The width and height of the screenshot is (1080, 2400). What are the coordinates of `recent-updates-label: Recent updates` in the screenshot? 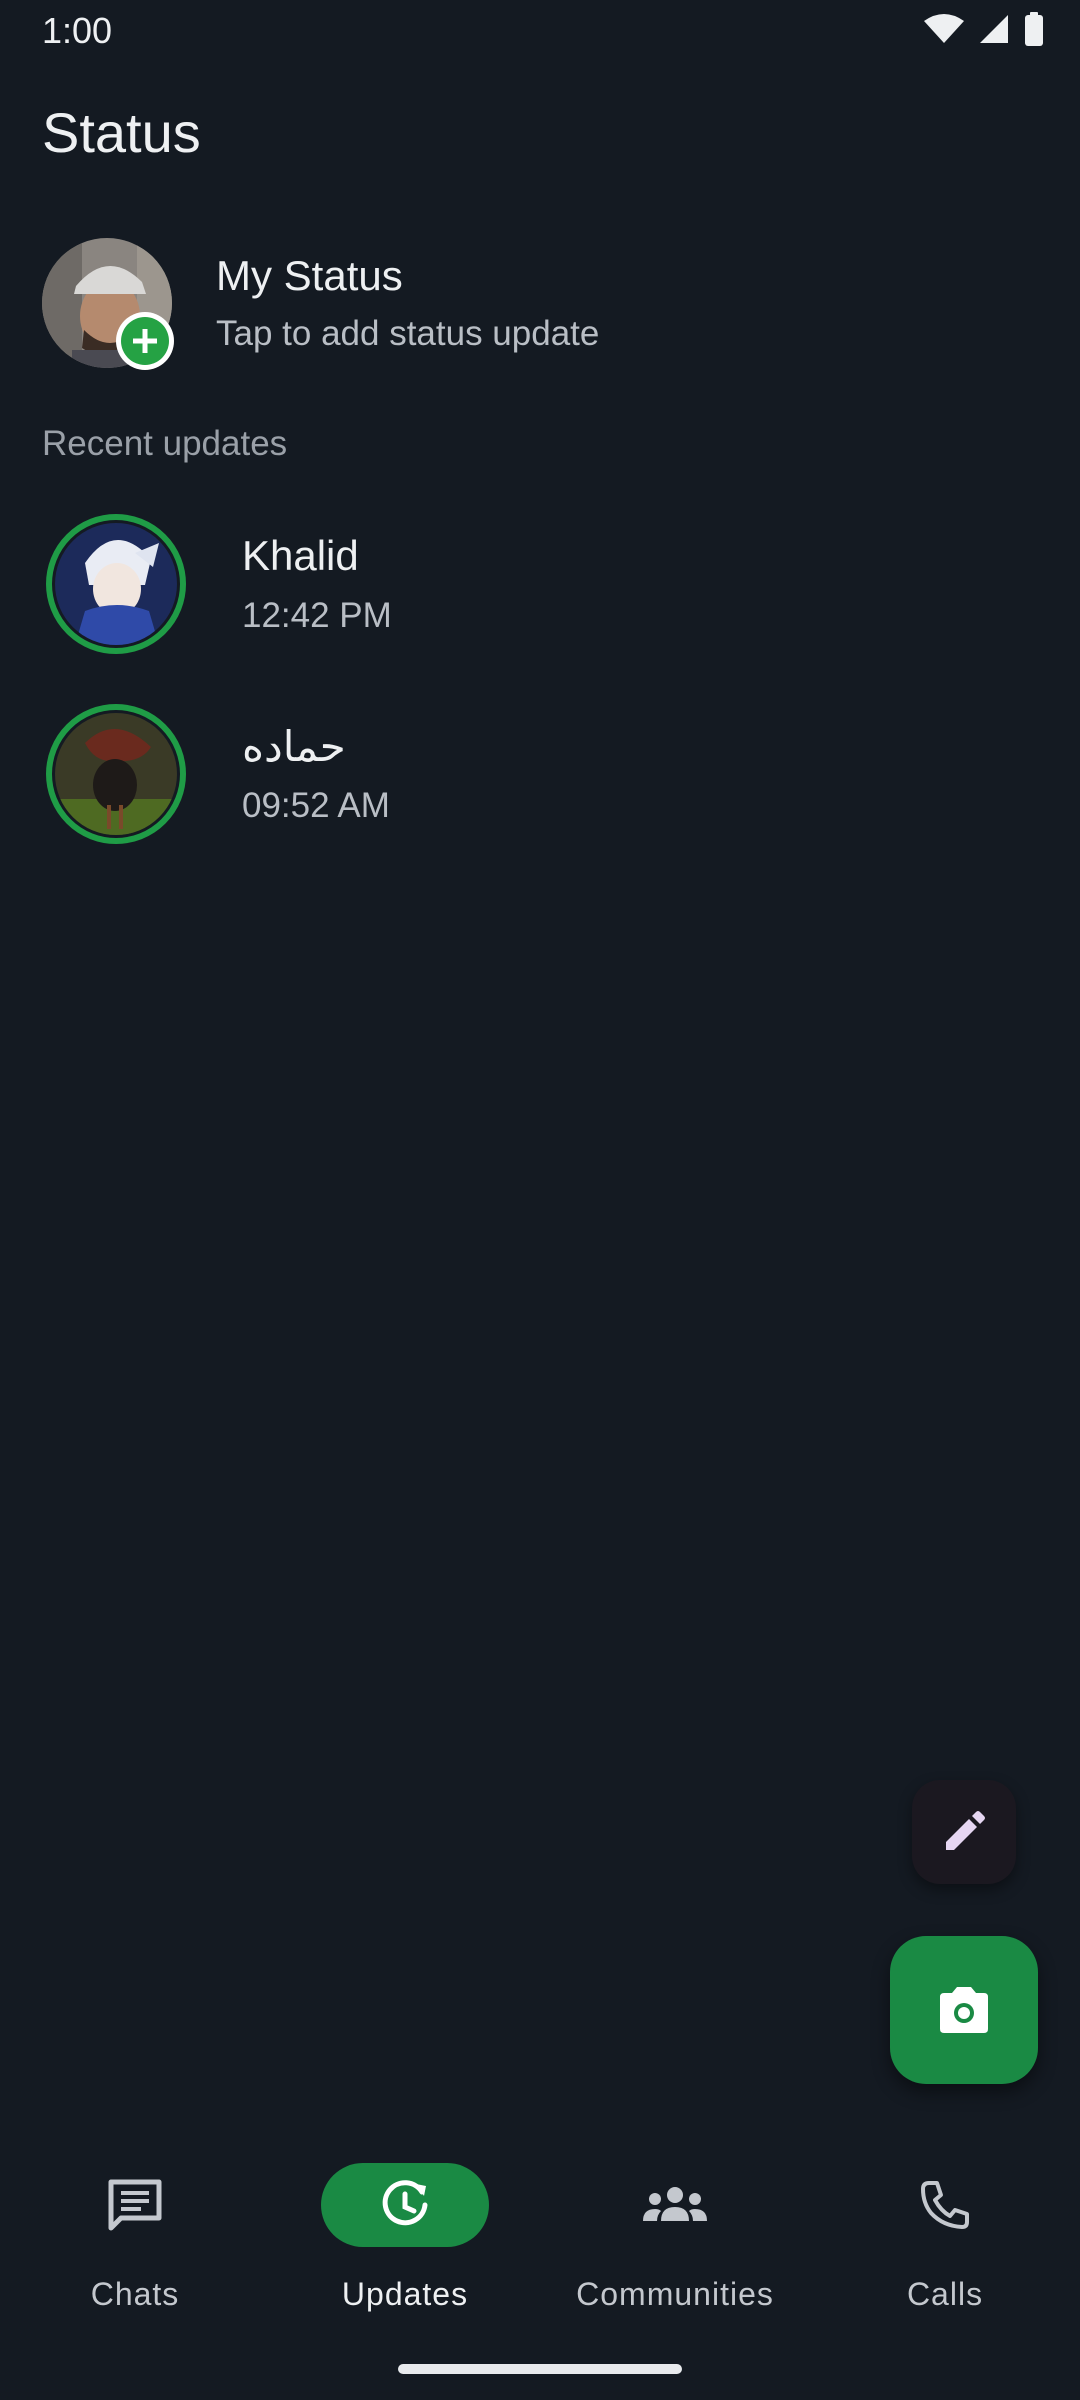 It's located at (165, 443).